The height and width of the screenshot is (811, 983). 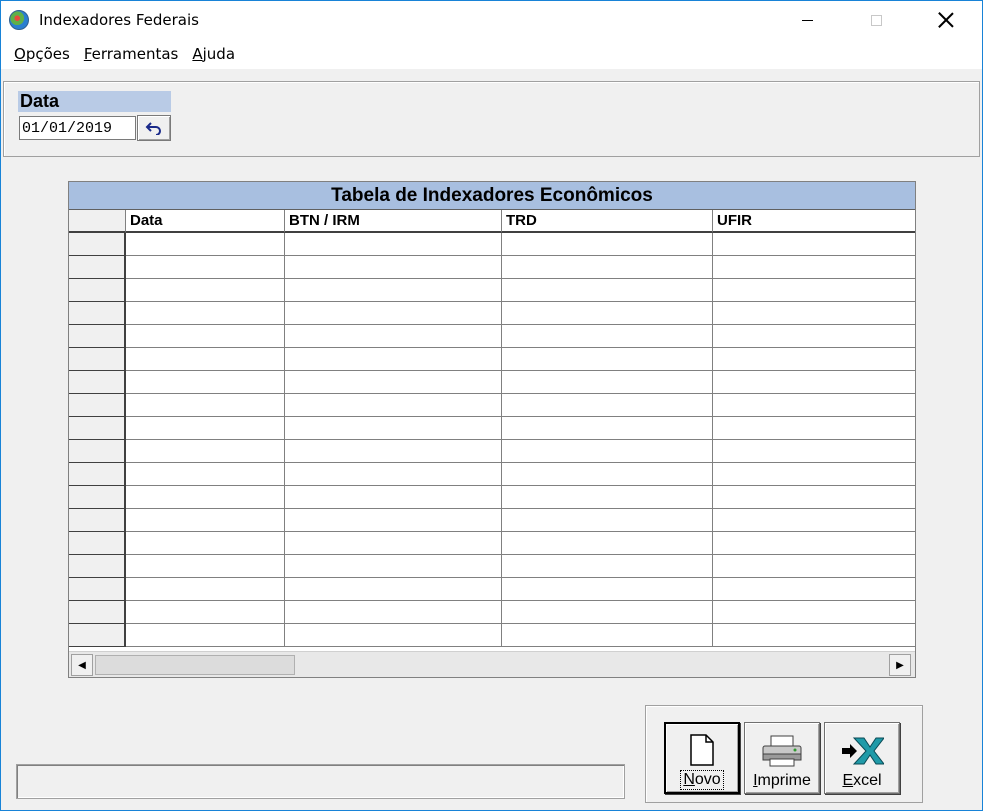 I want to click on menu-ferramentas: Ferramentas, so click(x=131, y=54).